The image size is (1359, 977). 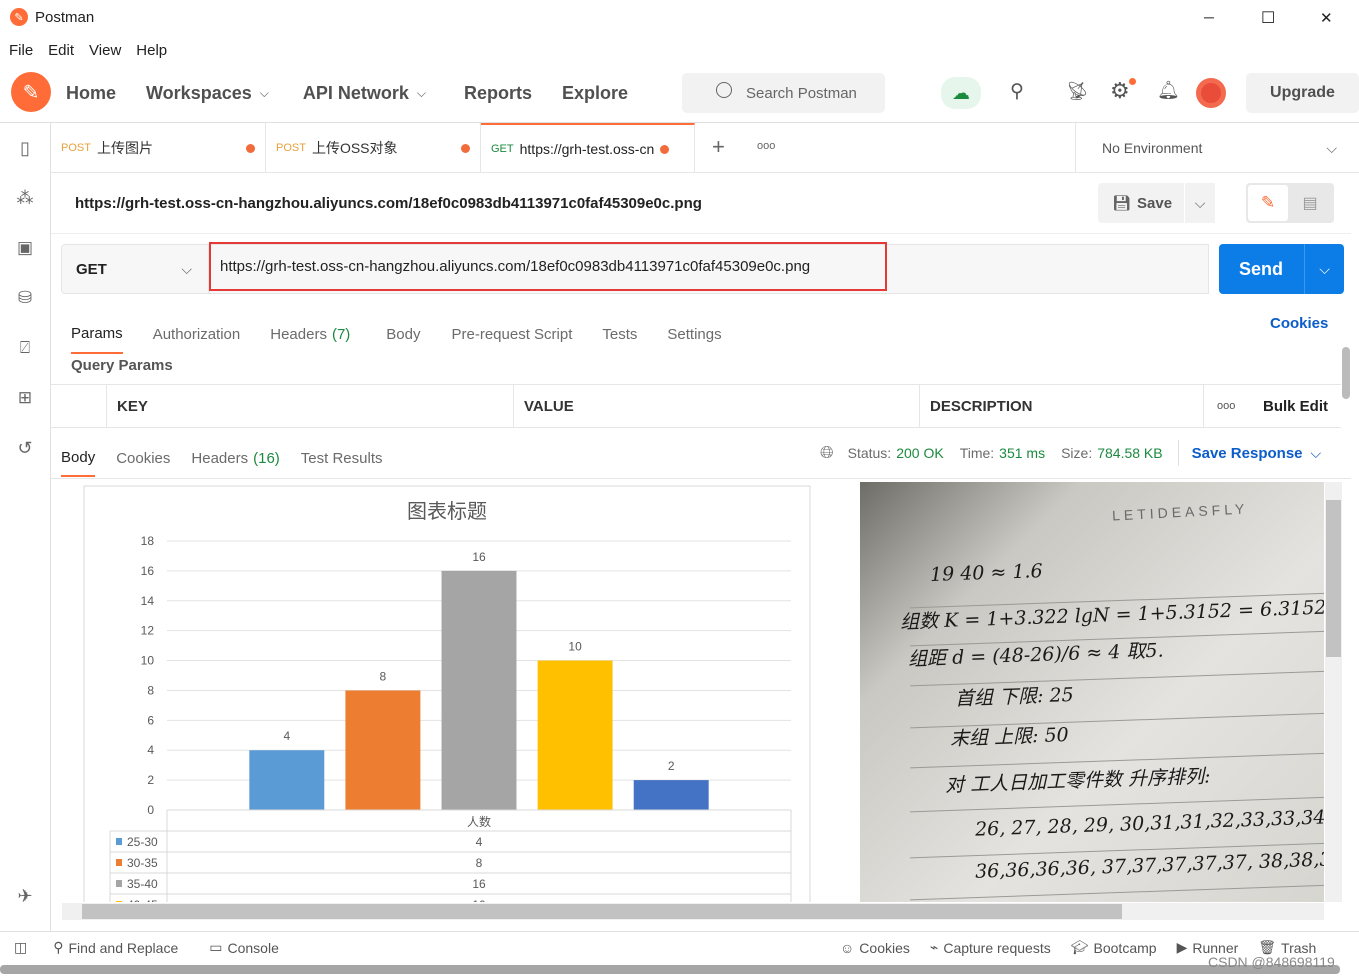 I want to click on find-and-replace-button: Find and Replace, so click(x=124, y=948).